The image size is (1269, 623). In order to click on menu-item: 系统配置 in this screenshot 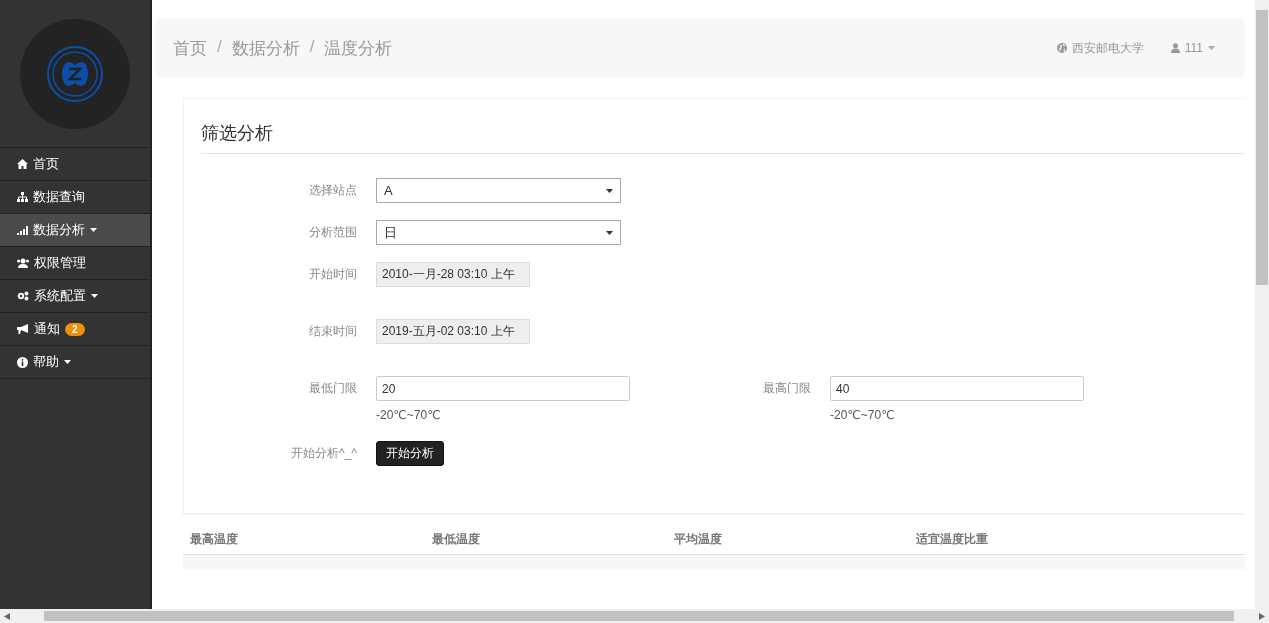, I will do `click(75, 295)`.